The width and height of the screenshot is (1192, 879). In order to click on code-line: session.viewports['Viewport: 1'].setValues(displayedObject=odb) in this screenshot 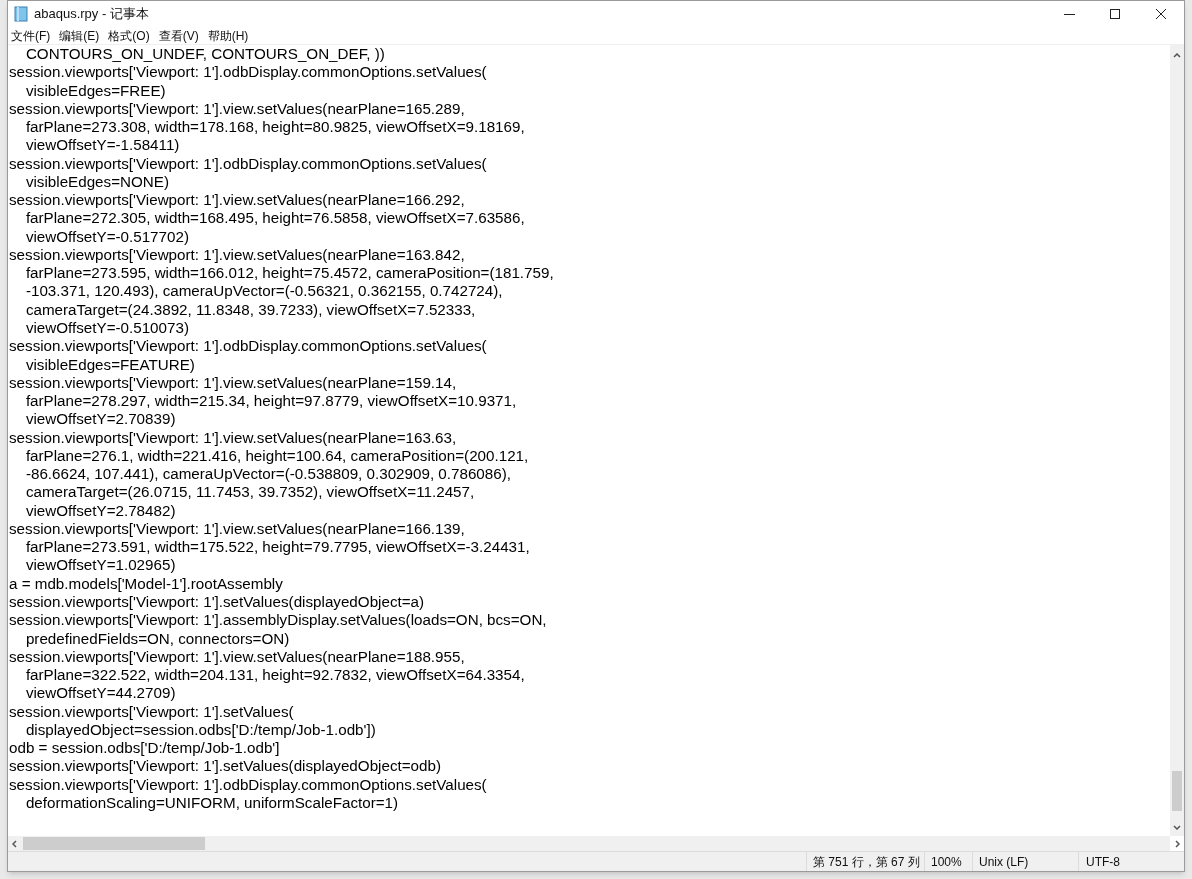, I will do `click(225, 766)`.